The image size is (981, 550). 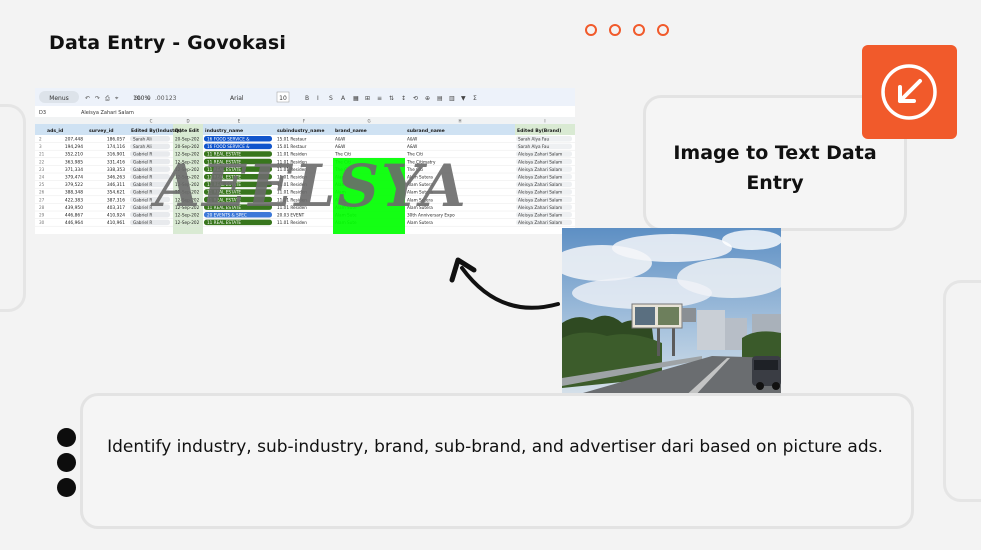 What do you see at coordinates (74, 185) in the screenshot?
I see `cell-ads-id: 379,522` at bounding box center [74, 185].